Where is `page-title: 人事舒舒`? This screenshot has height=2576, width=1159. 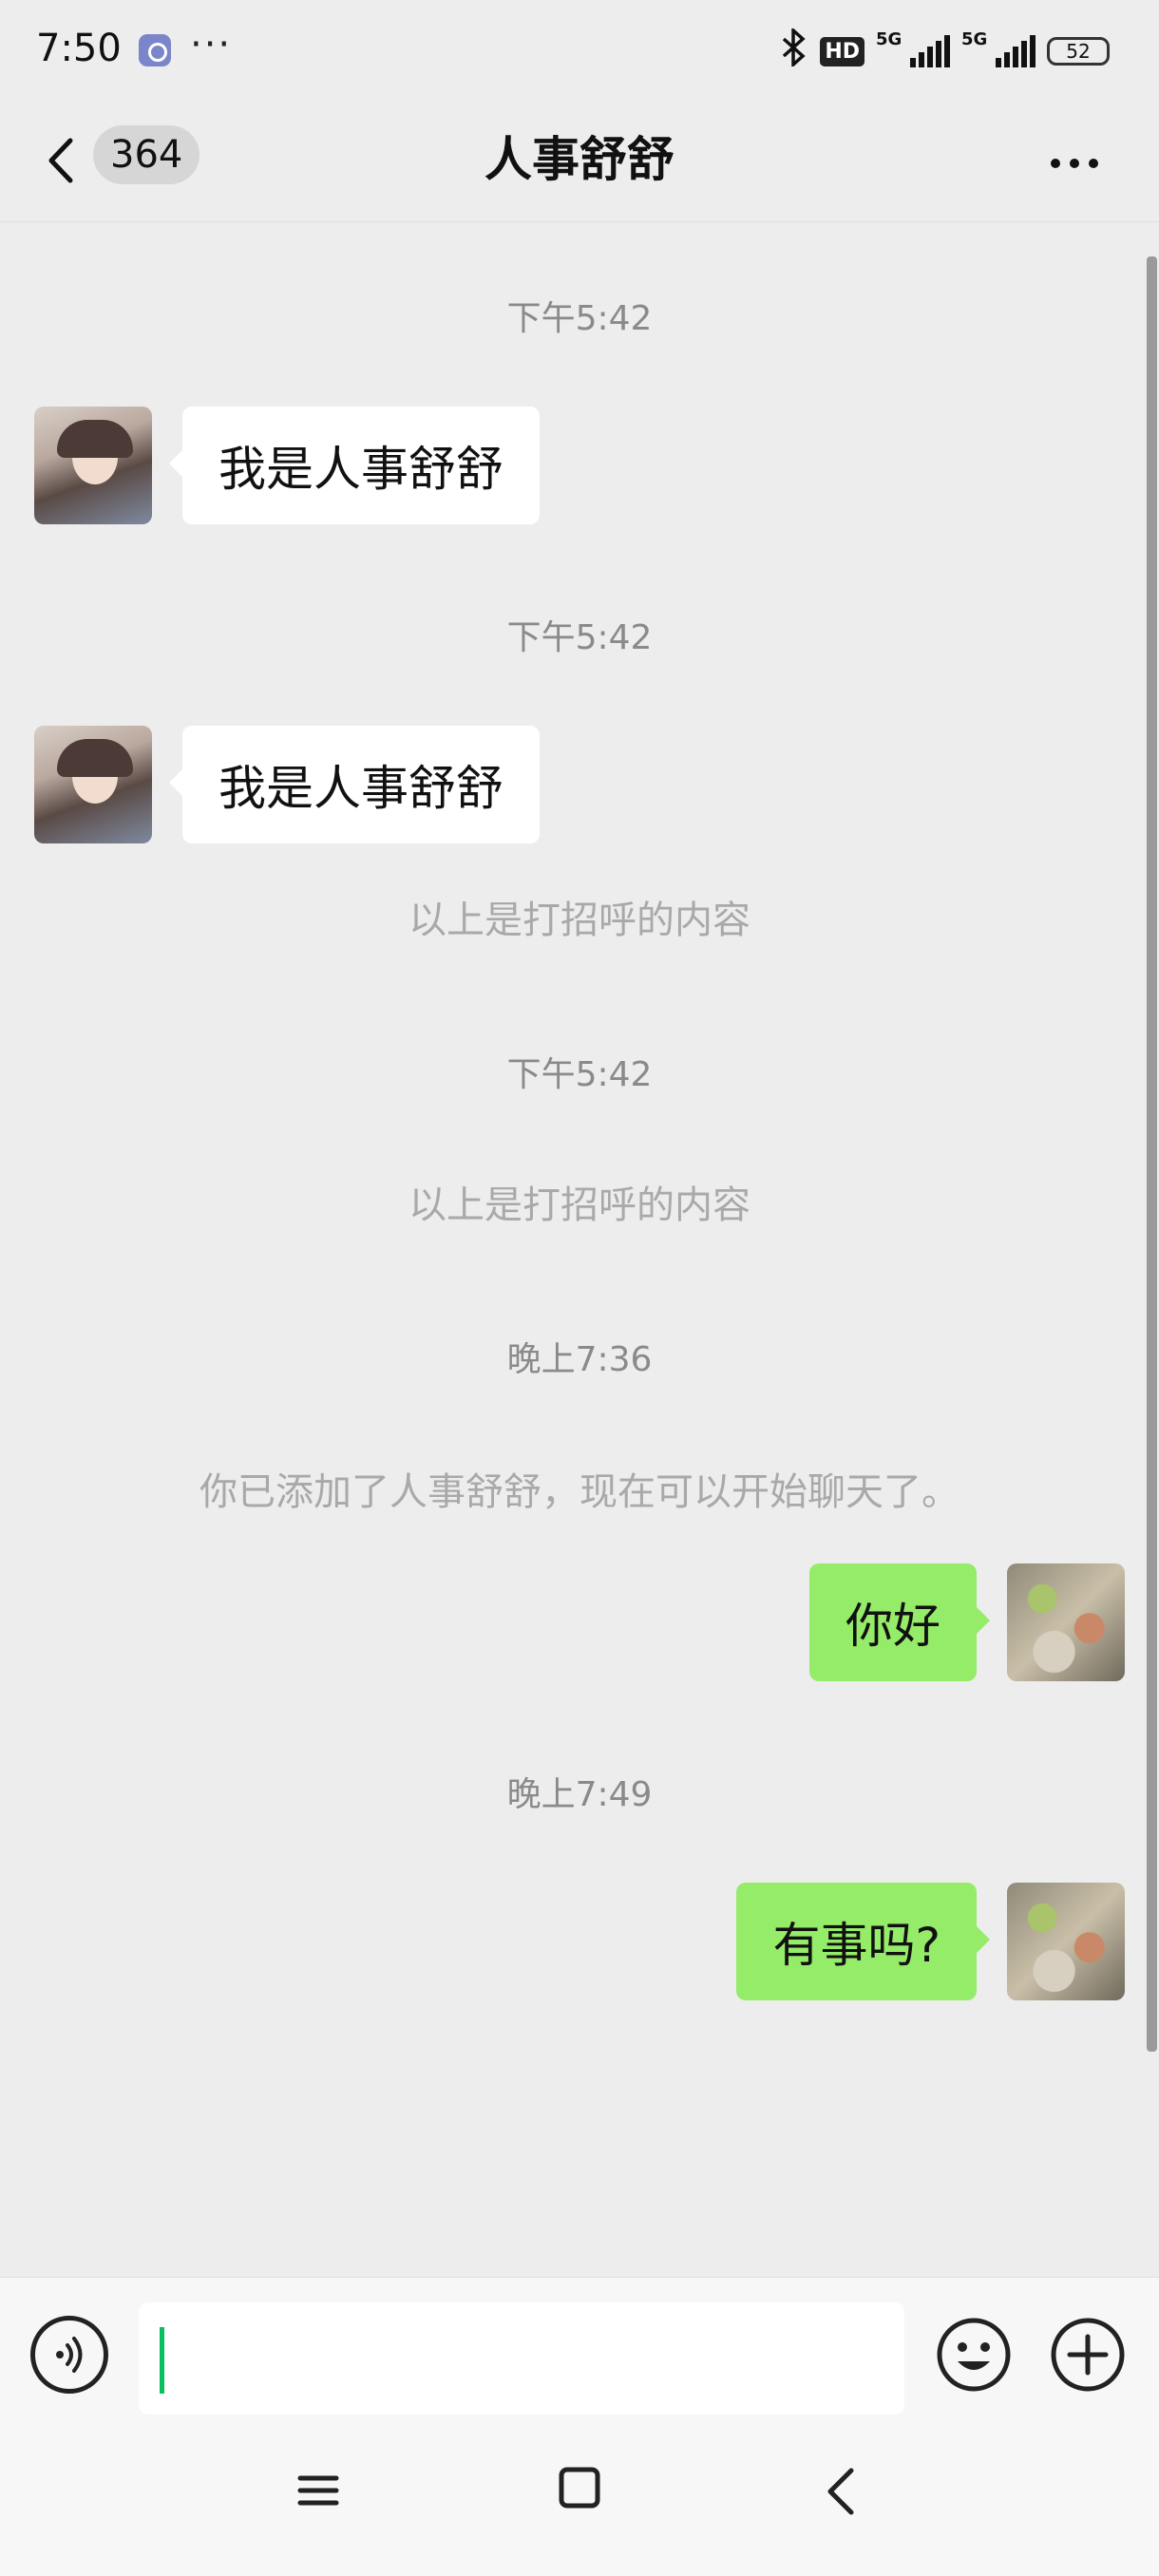
page-title: 人事舒舒 is located at coordinates (579, 159).